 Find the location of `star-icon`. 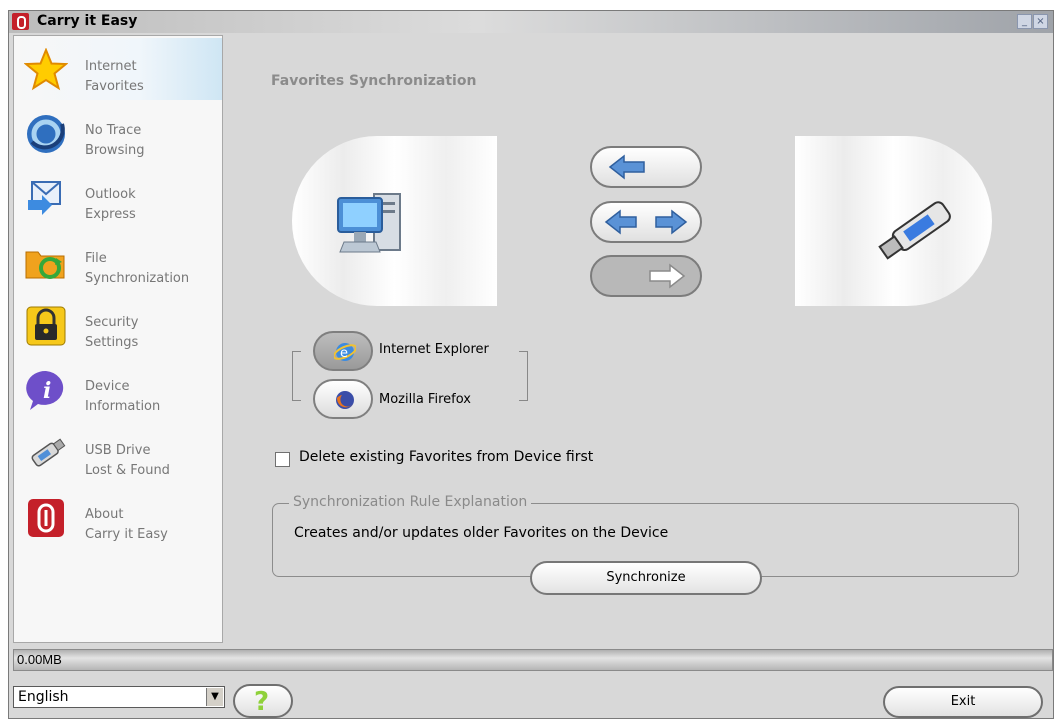

star-icon is located at coordinates (46, 69).